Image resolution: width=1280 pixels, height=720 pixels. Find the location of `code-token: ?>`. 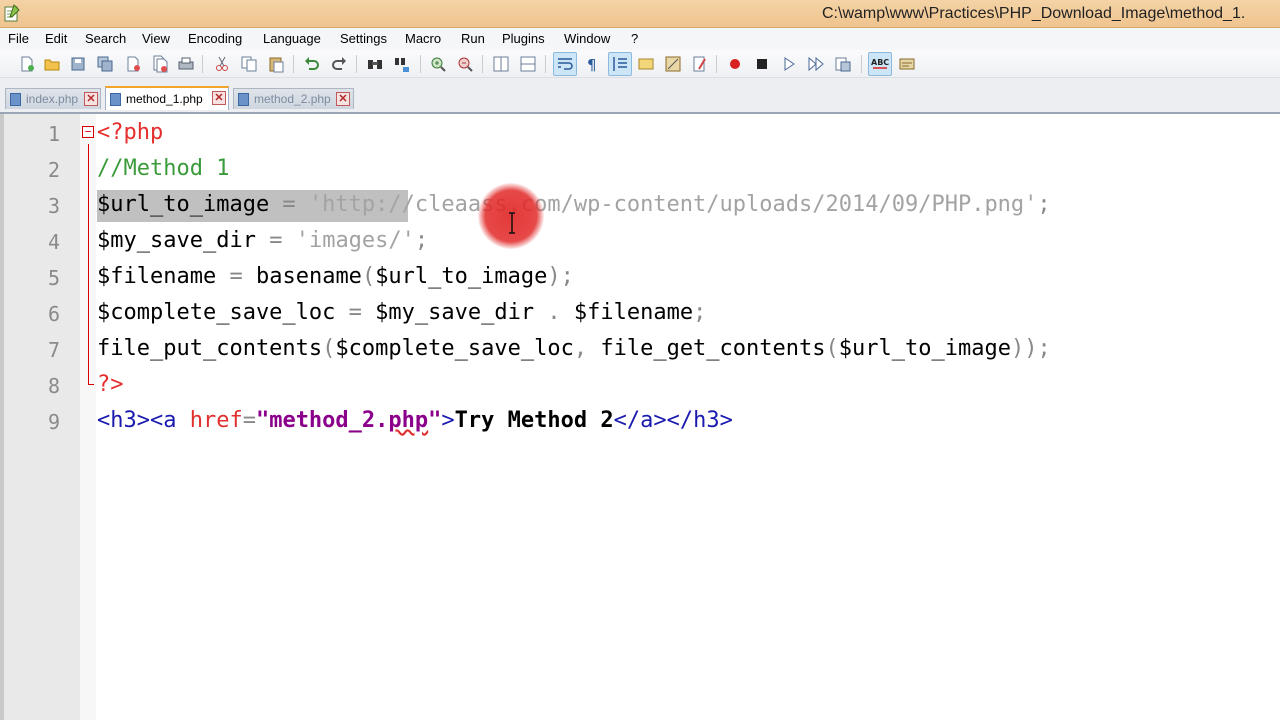

code-token: ?> is located at coordinates (110, 384).